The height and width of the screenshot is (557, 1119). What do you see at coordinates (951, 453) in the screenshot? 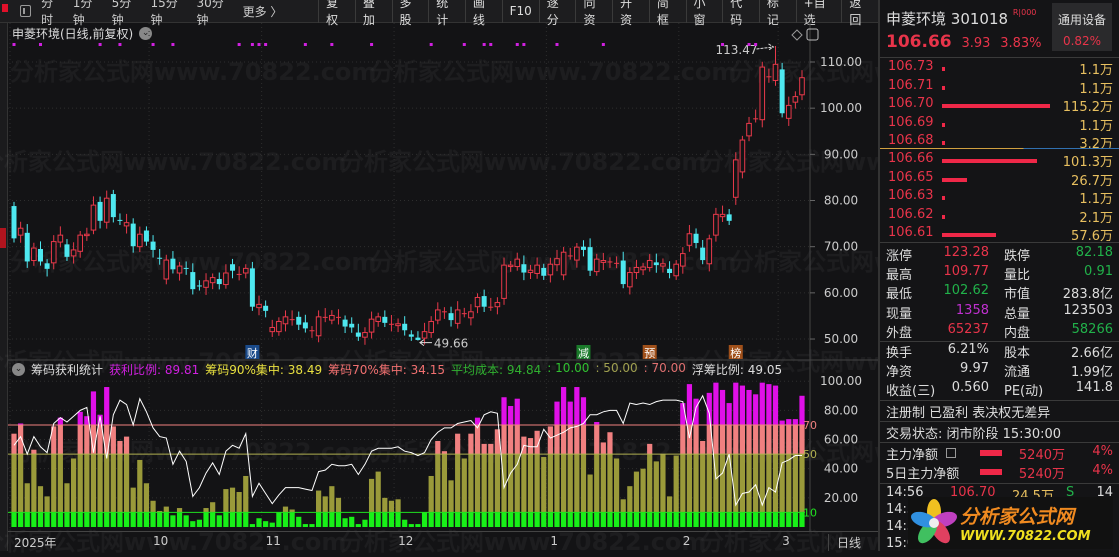
I see `list-icon` at bounding box center [951, 453].